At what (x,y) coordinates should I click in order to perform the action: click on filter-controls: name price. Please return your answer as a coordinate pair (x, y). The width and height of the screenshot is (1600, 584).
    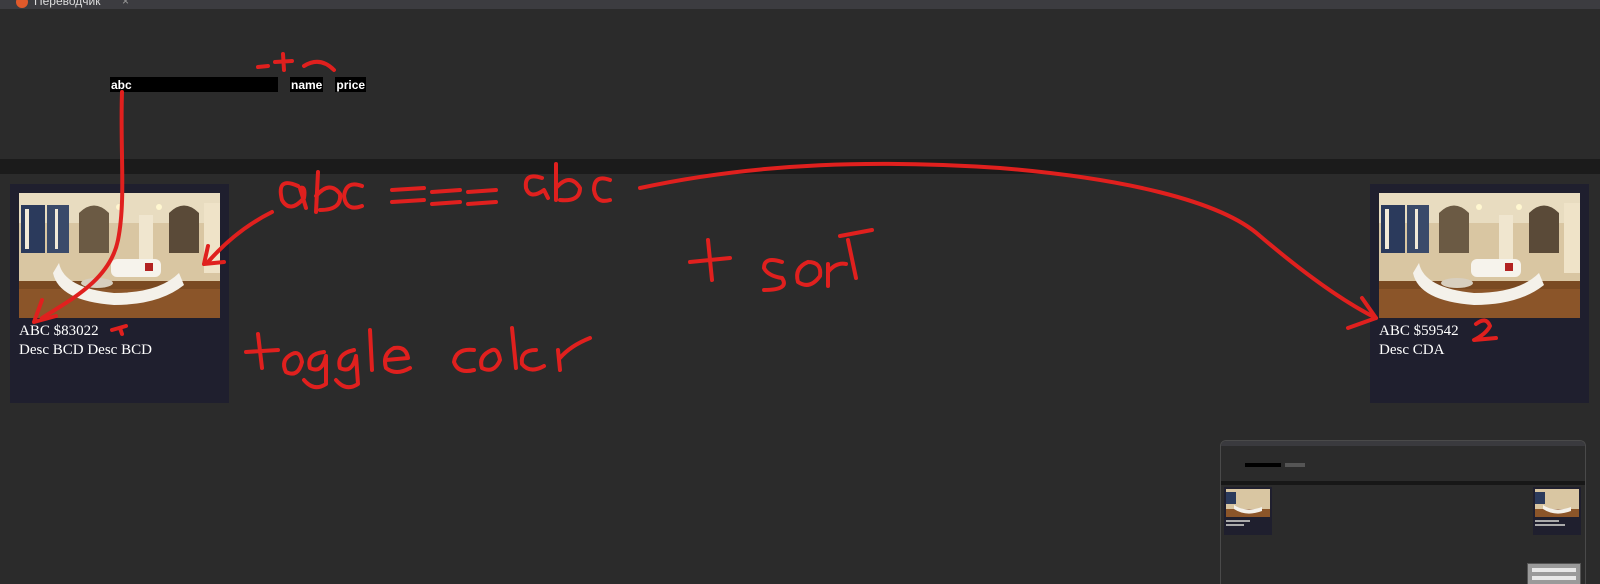
    Looking at the image, I should click on (238, 84).